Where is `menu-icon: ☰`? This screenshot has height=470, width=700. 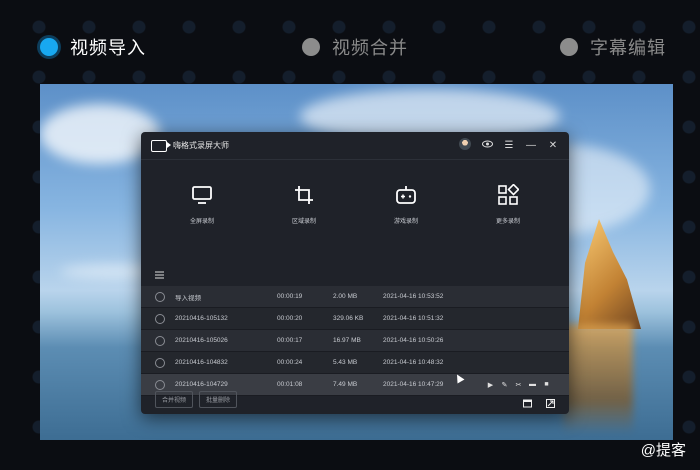 menu-icon: ☰ is located at coordinates (509, 145).